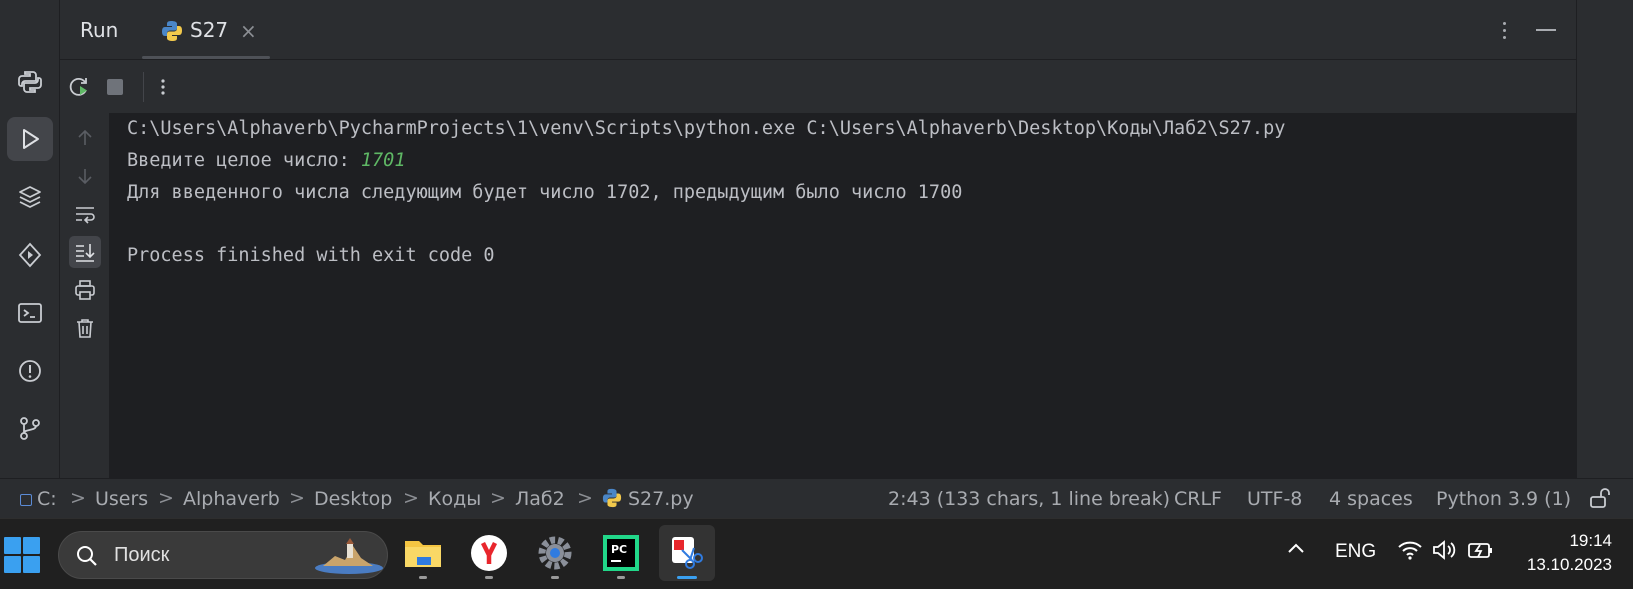 The height and width of the screenshot is (589, 1633). I want to click on right-tool-strip, so click(1604, 239).